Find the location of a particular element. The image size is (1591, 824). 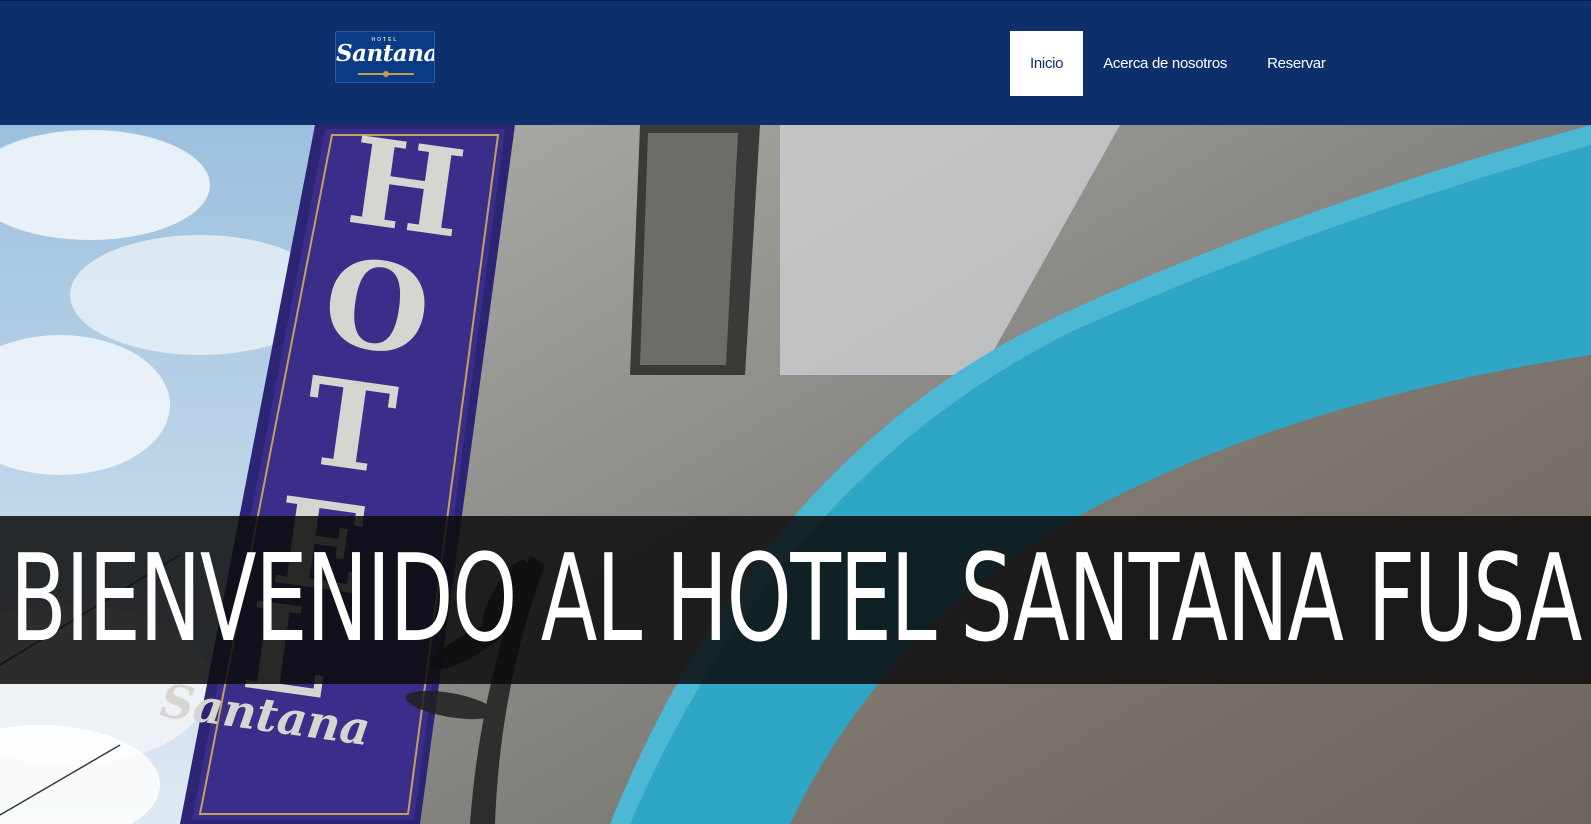

hotel-logo: HOTEL Santana is located at coordinates (385, 57).